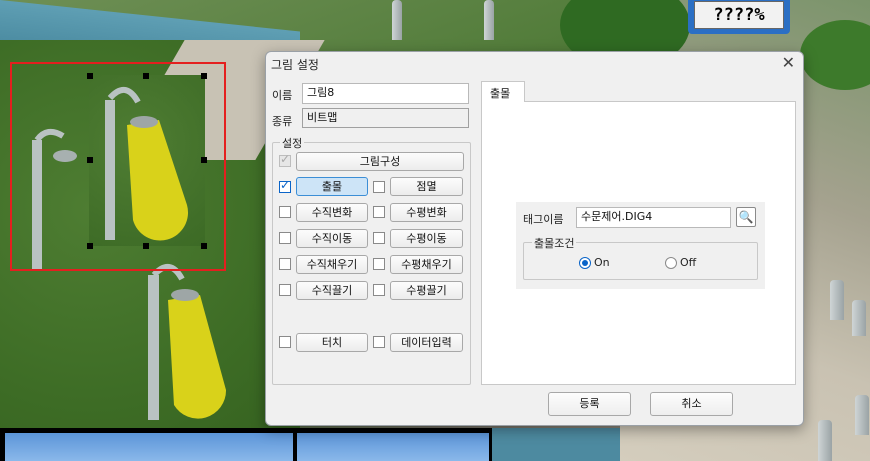 The image size is (870, 461). What do you see at coordinates (292, 143) in the screenshot?
I see `settings-label: 설정` at bounding box center [292, 143].